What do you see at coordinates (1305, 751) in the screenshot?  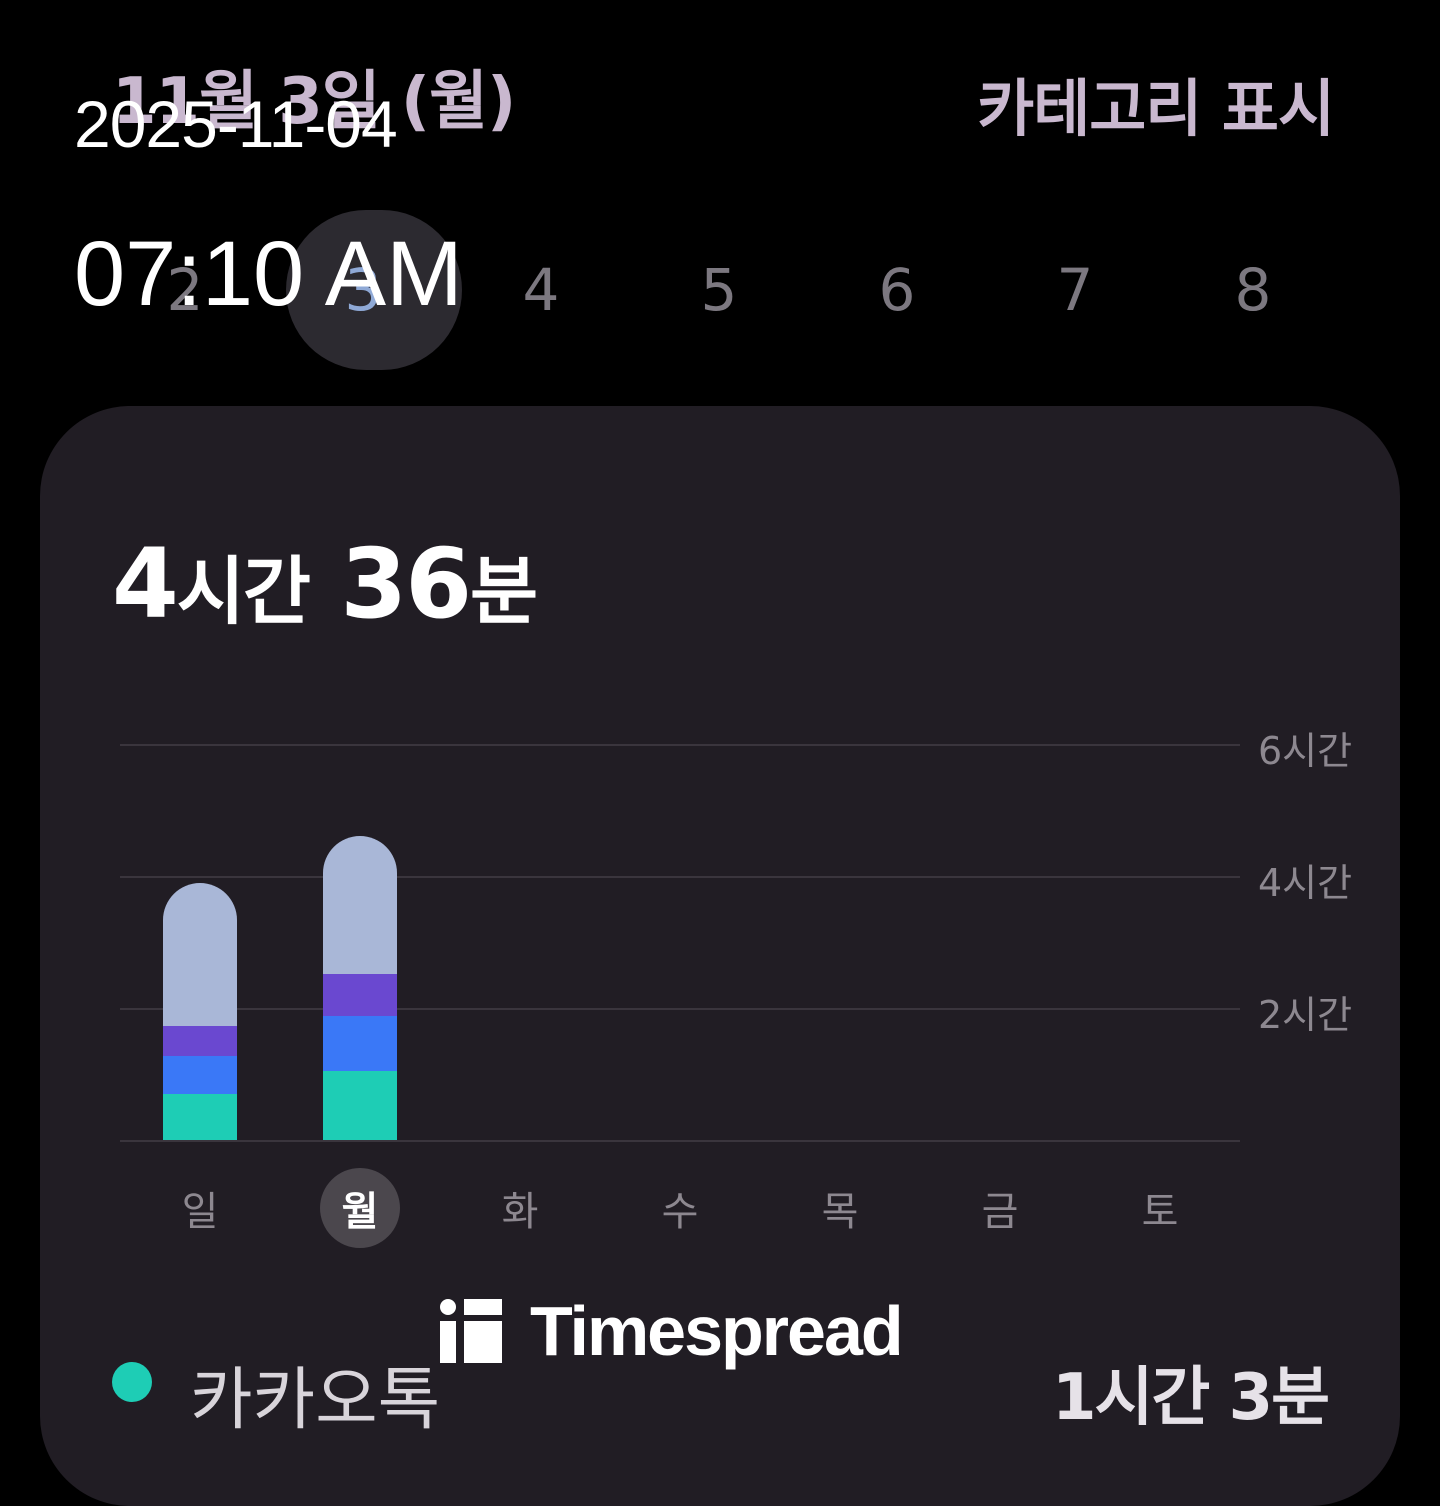 I see `y-tick-label: 6시간` at bounding box center [1305, 751].